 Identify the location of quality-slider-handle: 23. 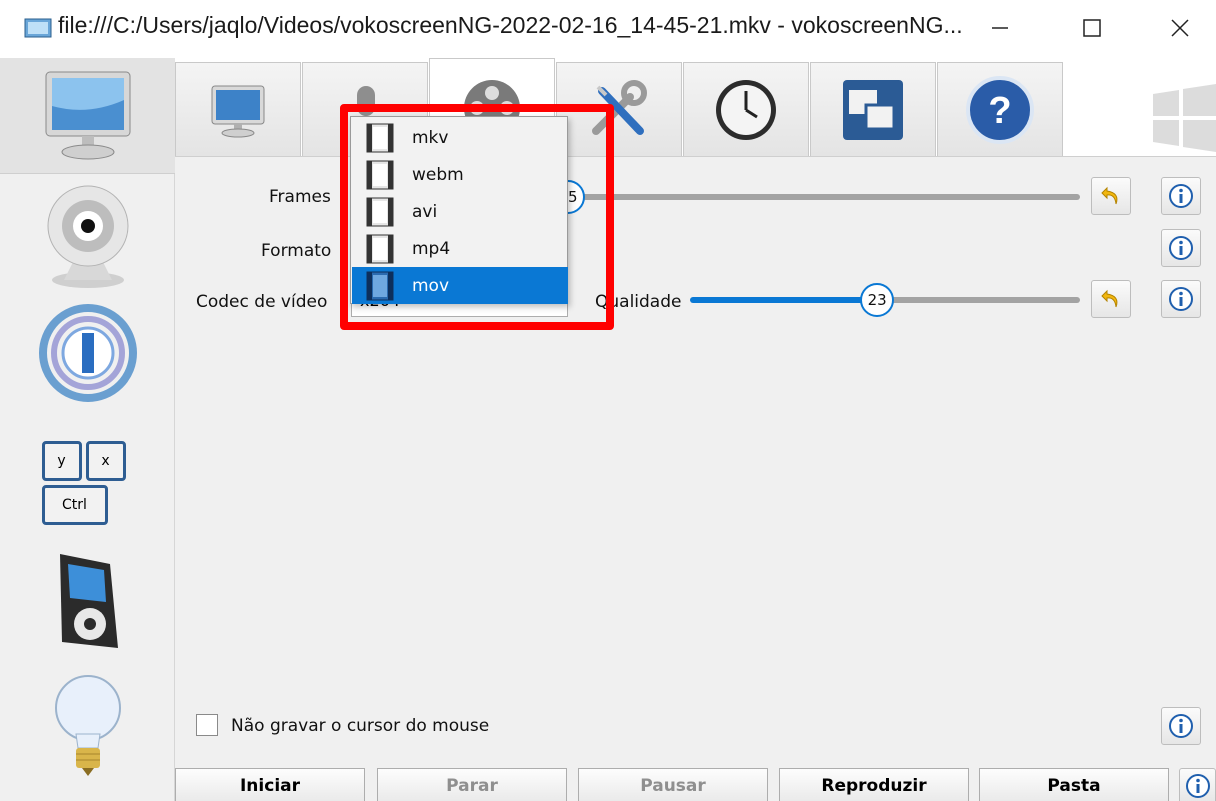
(877, 300).